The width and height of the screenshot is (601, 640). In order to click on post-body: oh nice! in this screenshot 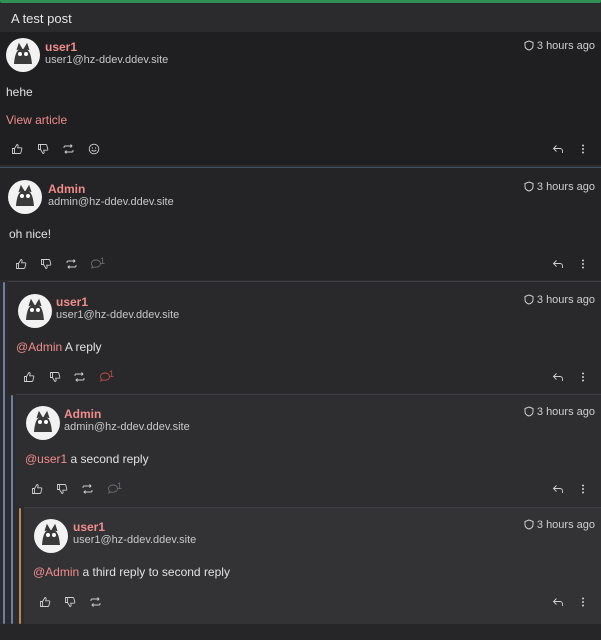, I will do `click(30, 234)`.